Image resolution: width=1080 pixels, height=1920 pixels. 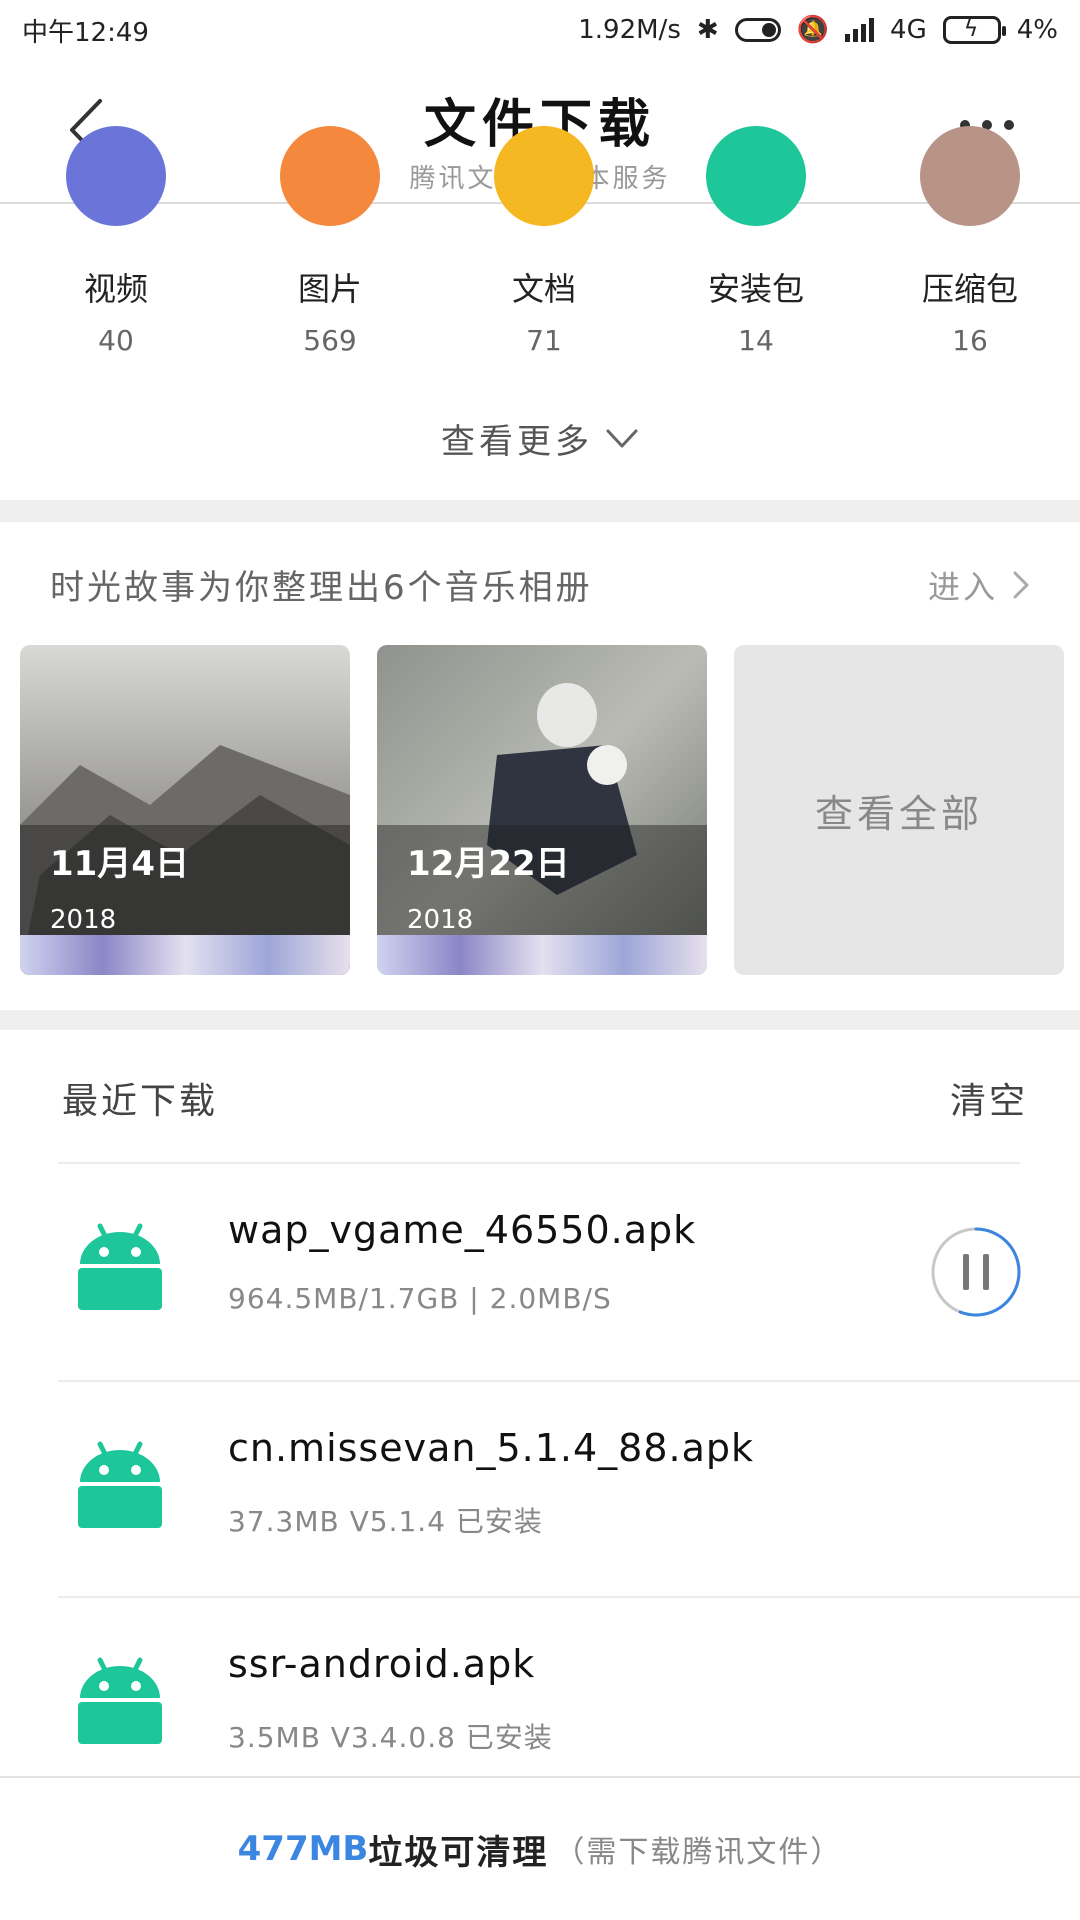 I want to click on clear-button: 清空, so click(x=989, y=1098).